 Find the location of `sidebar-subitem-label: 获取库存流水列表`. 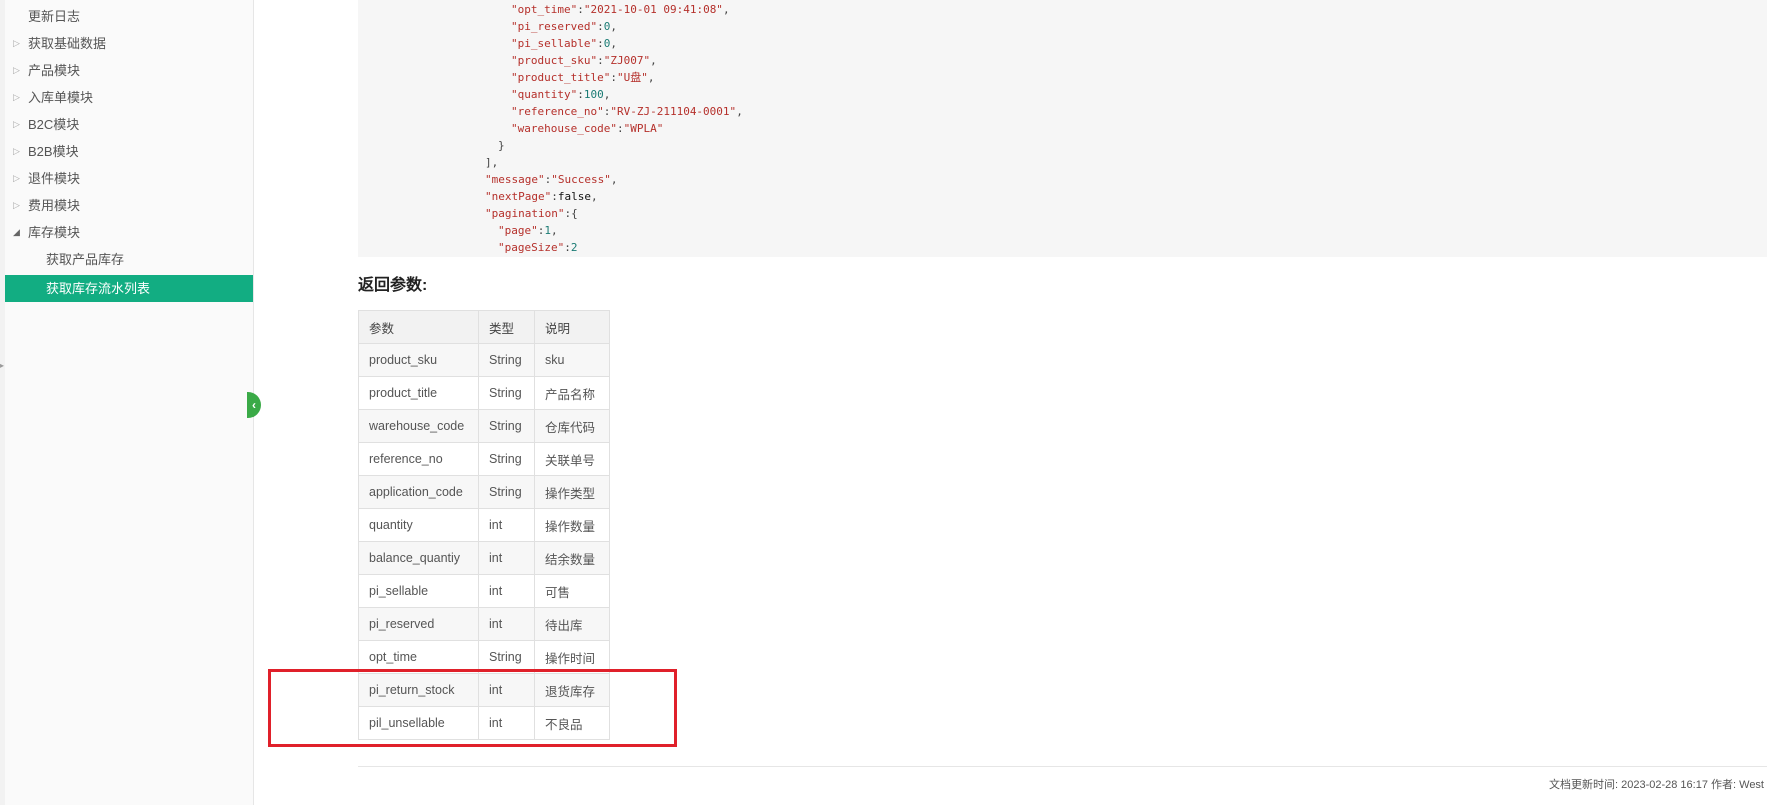

sidebar-subitem-label: 获取库存流水列表 is located at coordinates (98, 288).